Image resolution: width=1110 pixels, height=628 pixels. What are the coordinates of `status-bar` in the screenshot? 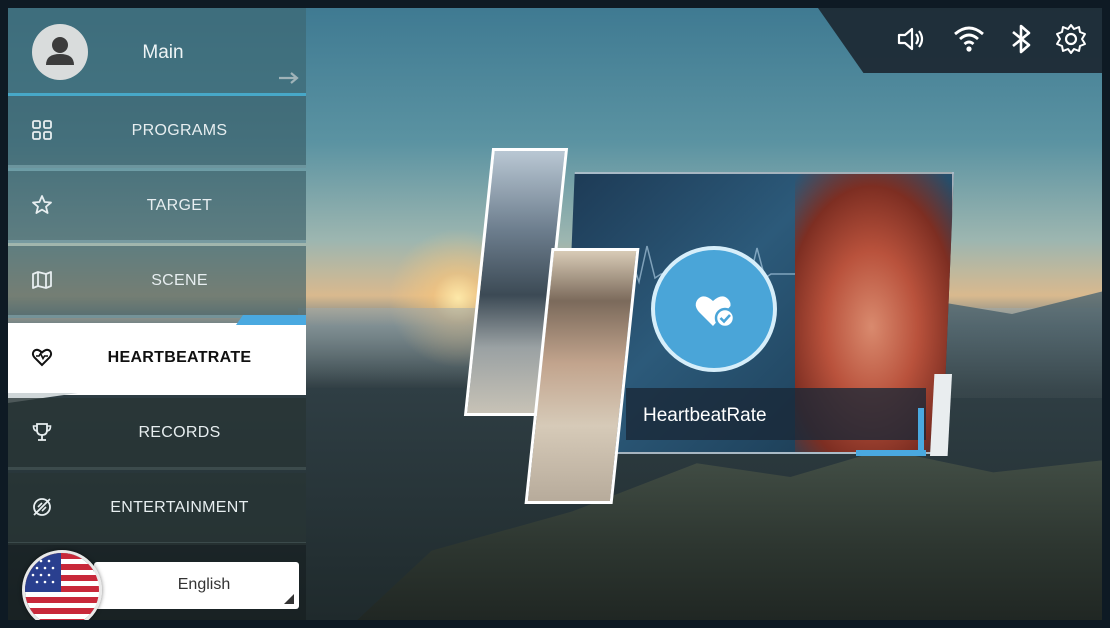 It's located at (960, 40).